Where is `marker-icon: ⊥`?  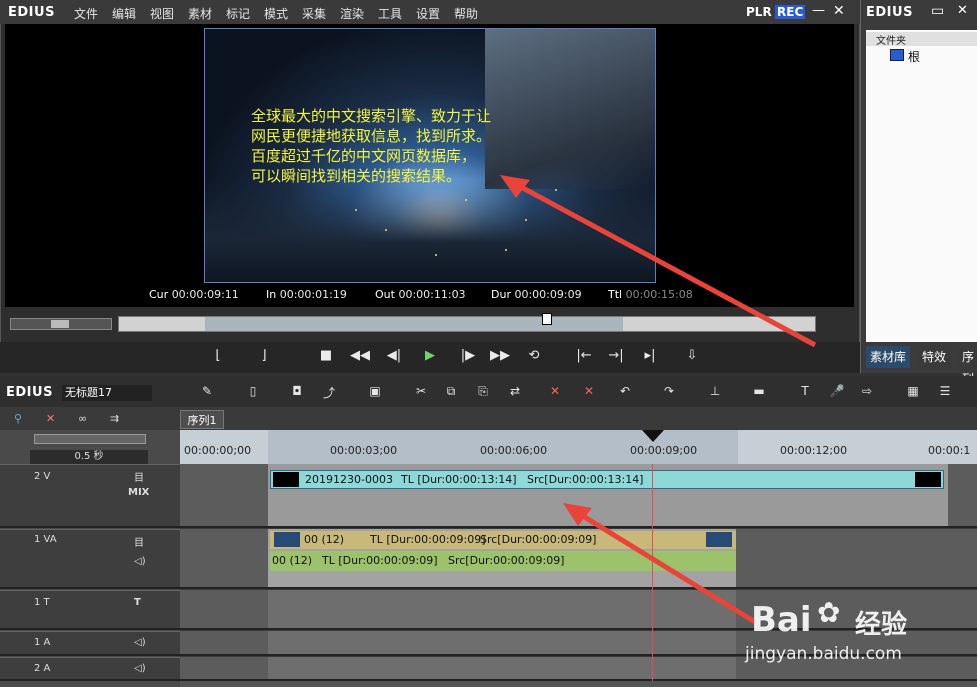 marker-icon: ⊥ is located at coordinates (715, 392).